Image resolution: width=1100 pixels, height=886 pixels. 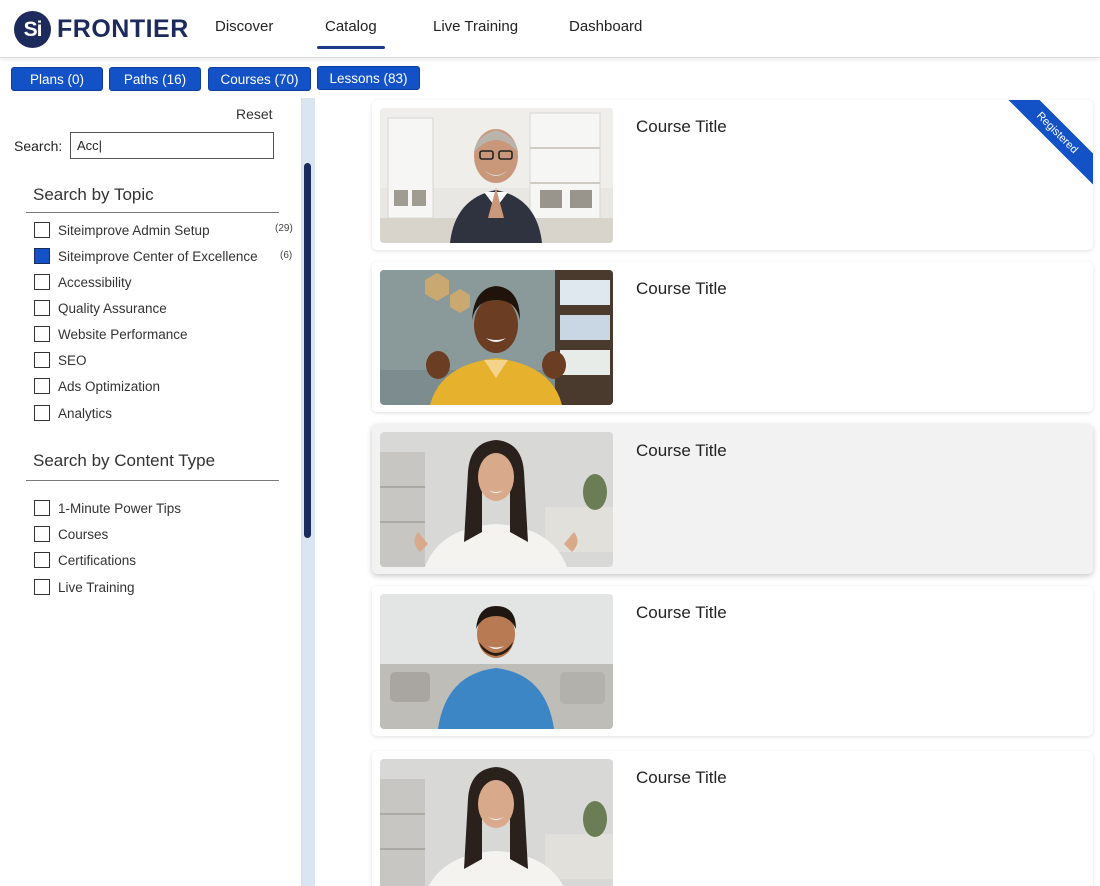 What do you see at coordinates (32, 29) in the screenshot?
I see `logo-mark: Si` at bounding box center [32, 29].